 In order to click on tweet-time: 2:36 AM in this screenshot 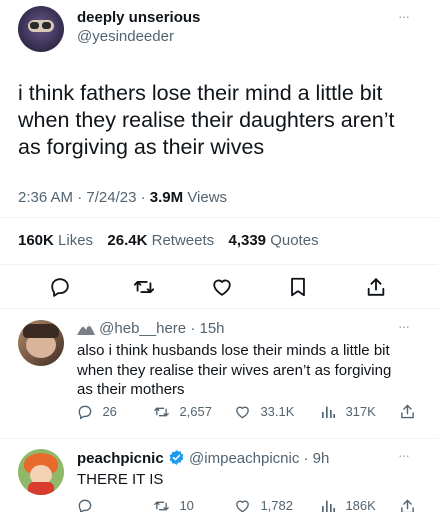, I will do `click(45, 197)`.